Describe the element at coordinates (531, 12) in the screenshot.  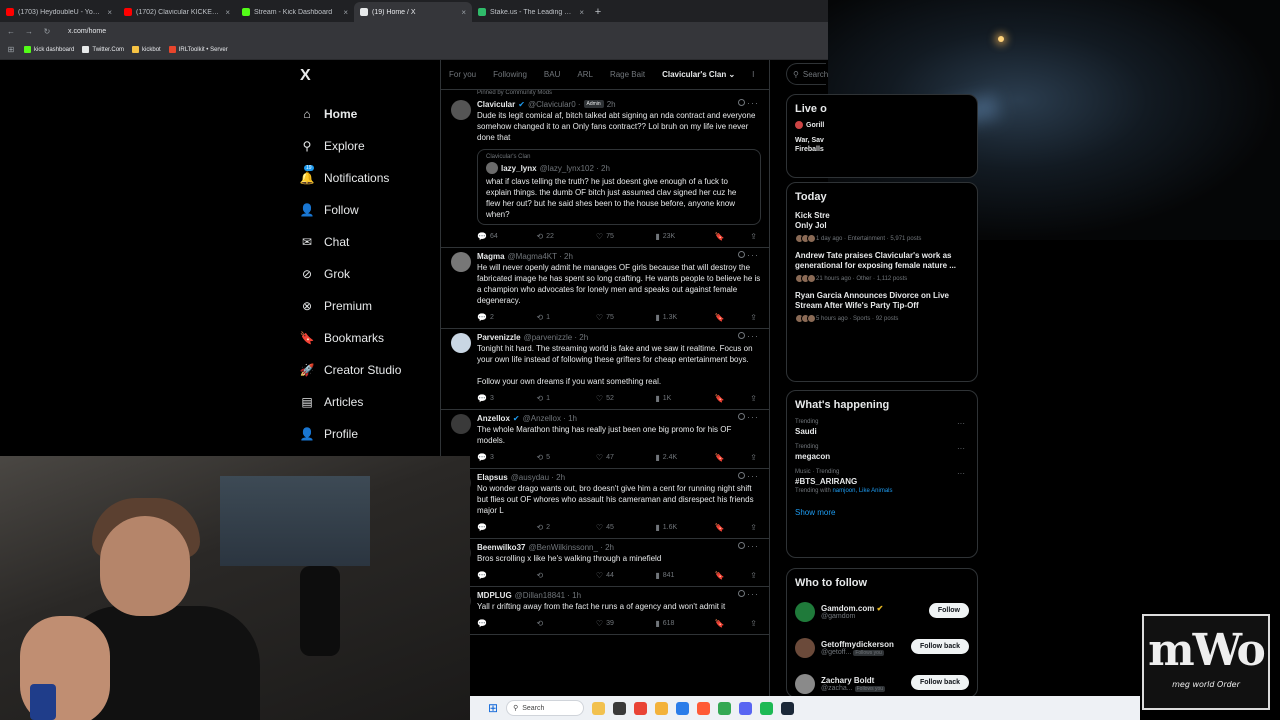
I see `browser-tab: Stake.us - The Leading Social C×` at that location.